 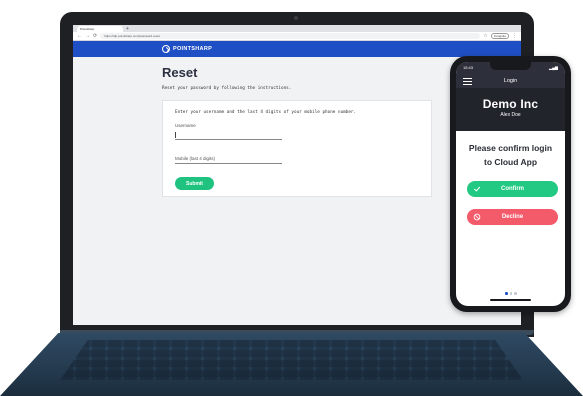 I want to click on phone-account-header: Demo Inc Alex Doe, so click(x=510, y=109).